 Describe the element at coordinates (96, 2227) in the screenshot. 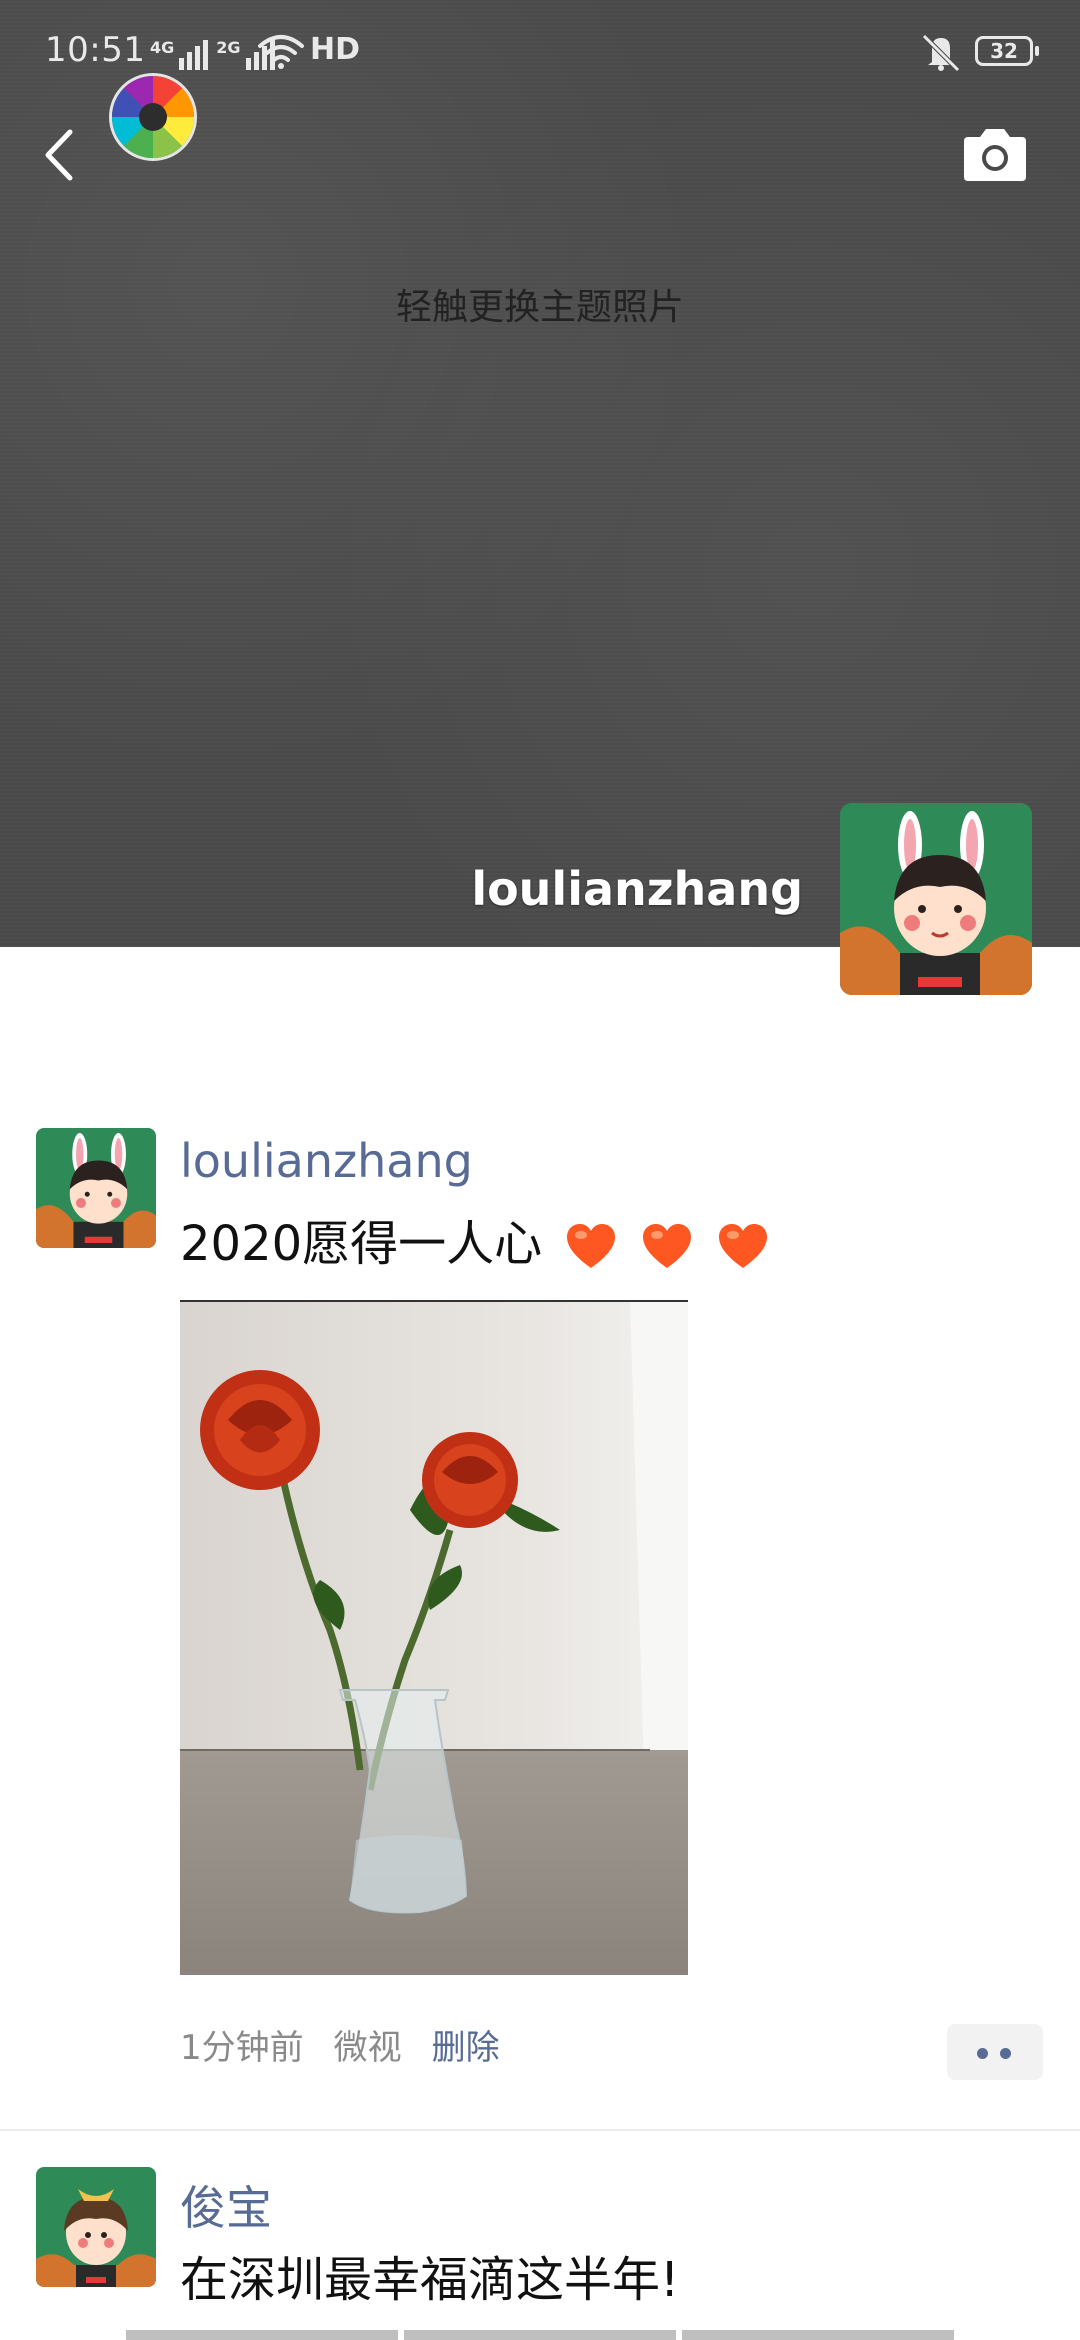

I see `post-author-avatar` at that location.